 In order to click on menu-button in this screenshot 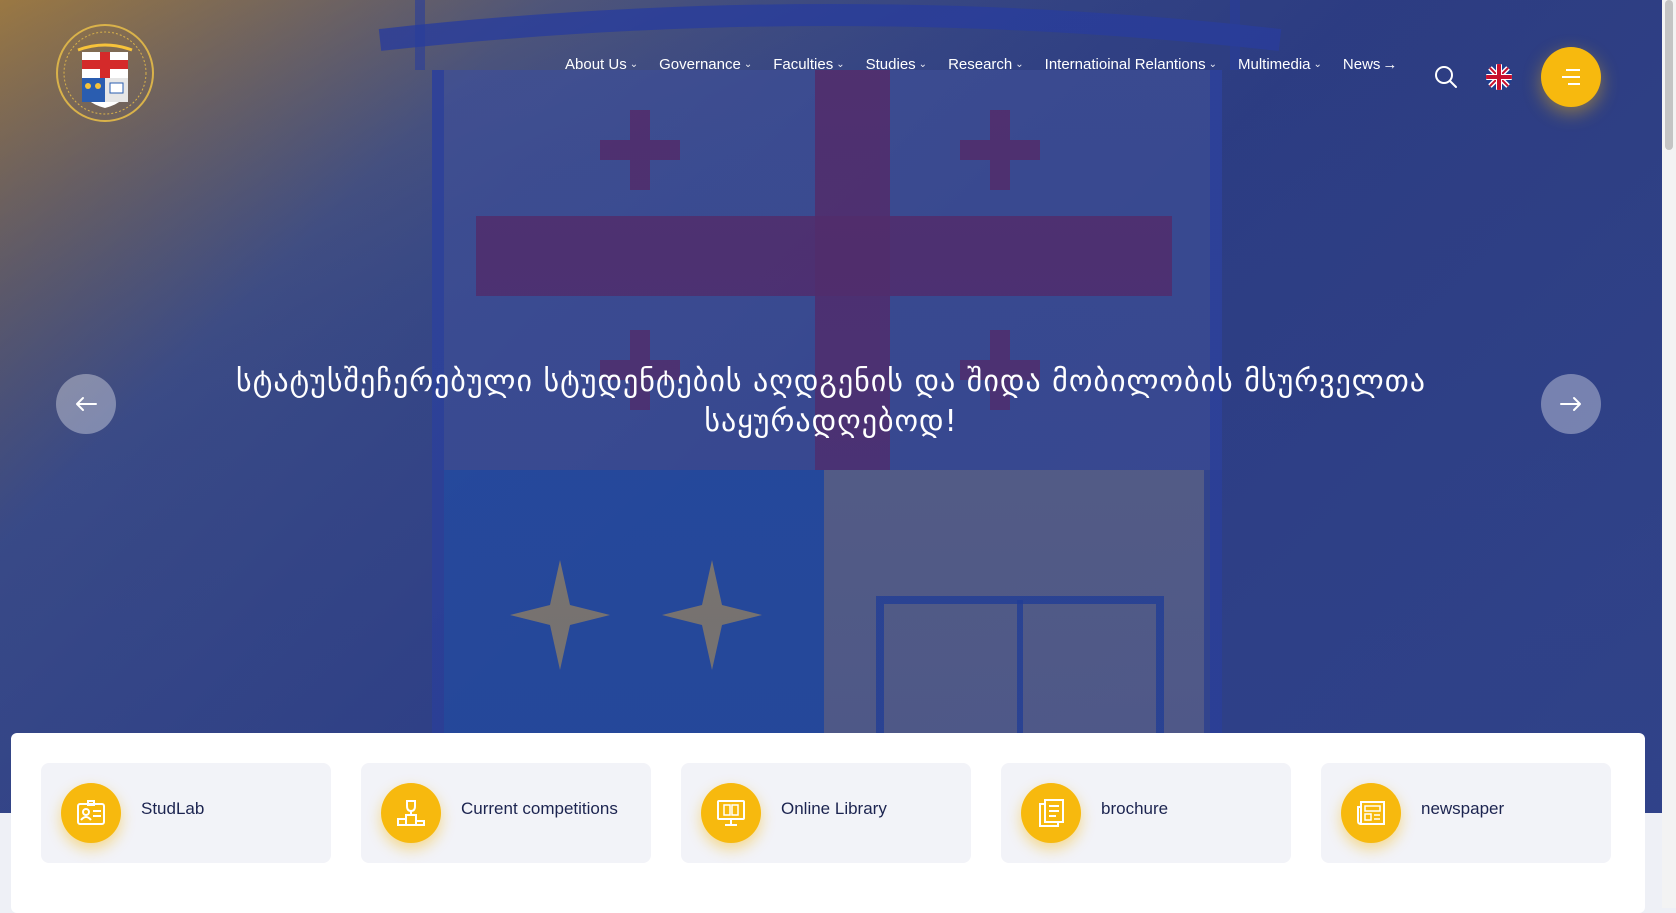, I will do `click(1571, 77)`.